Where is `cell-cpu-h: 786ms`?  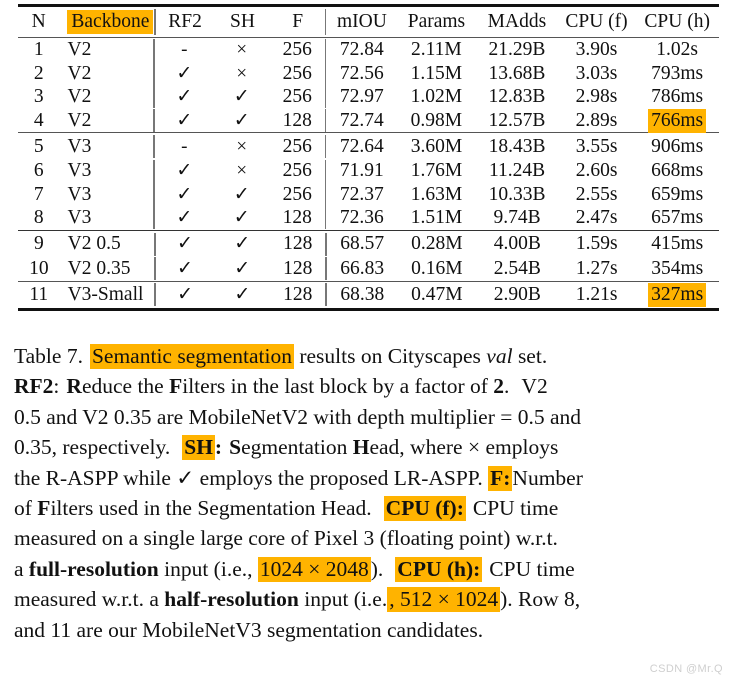 cell-cpu-h: 786ms is located at coordinates (677, 97).